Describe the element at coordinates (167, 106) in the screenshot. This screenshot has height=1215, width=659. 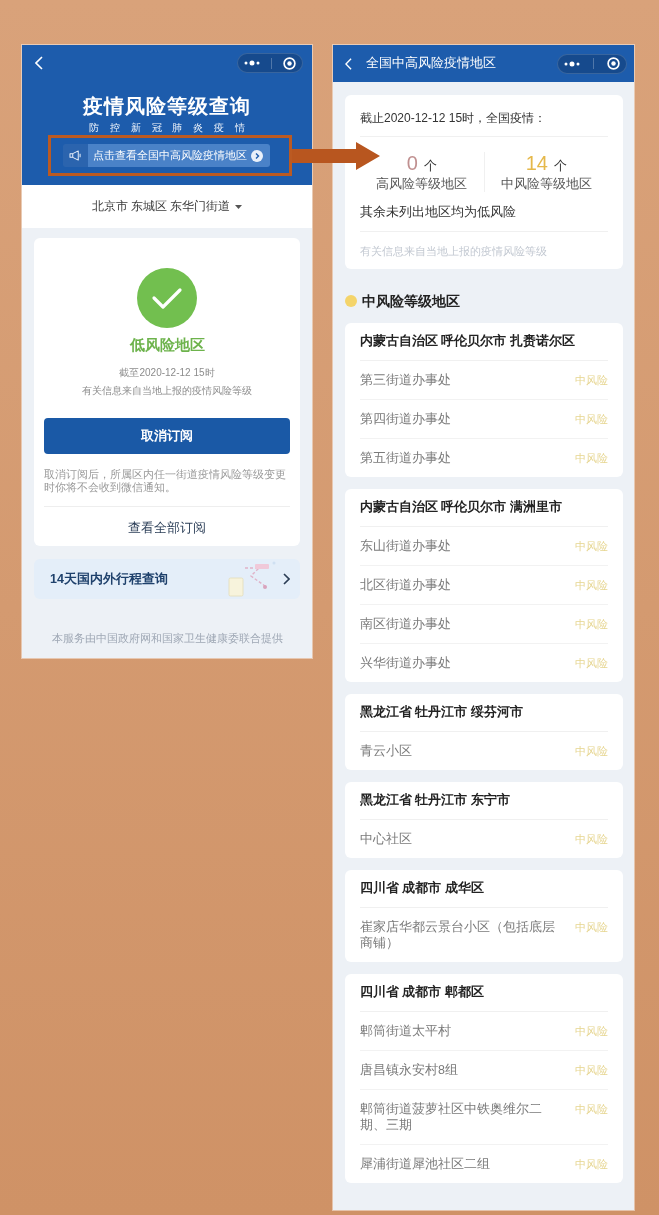
I see `app-title: 疫情风险等级查询` at that location.